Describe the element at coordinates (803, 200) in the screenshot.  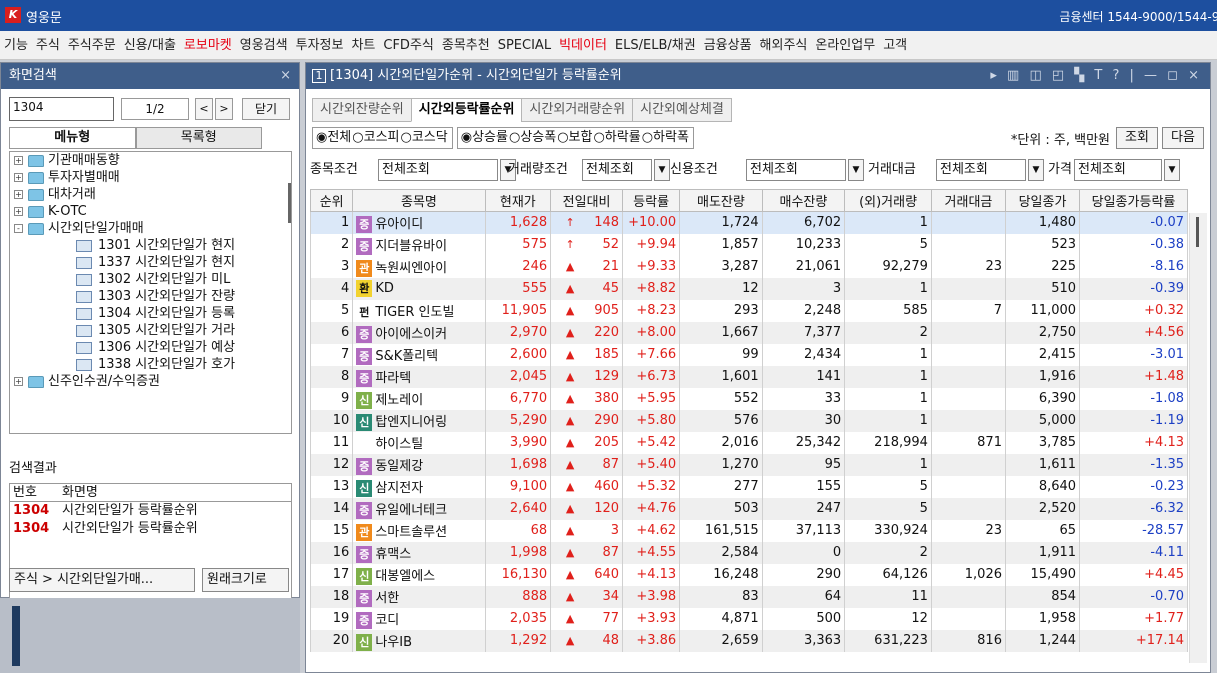
I see `col-header: 매수잔량` at that location.